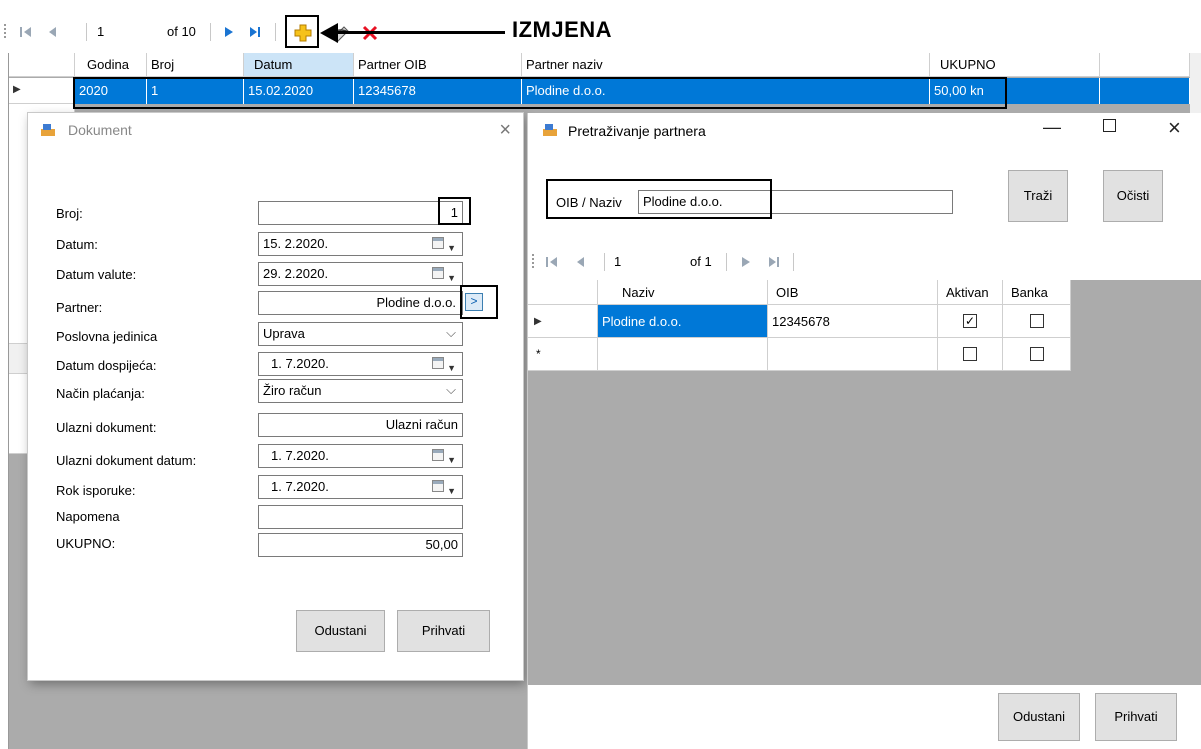  What do you see at coordinates (360, 364) in the screenshot?
I see `datum-dospijeca-picker: 1. 7.2020. ▼` at bounding box center [360, 364].